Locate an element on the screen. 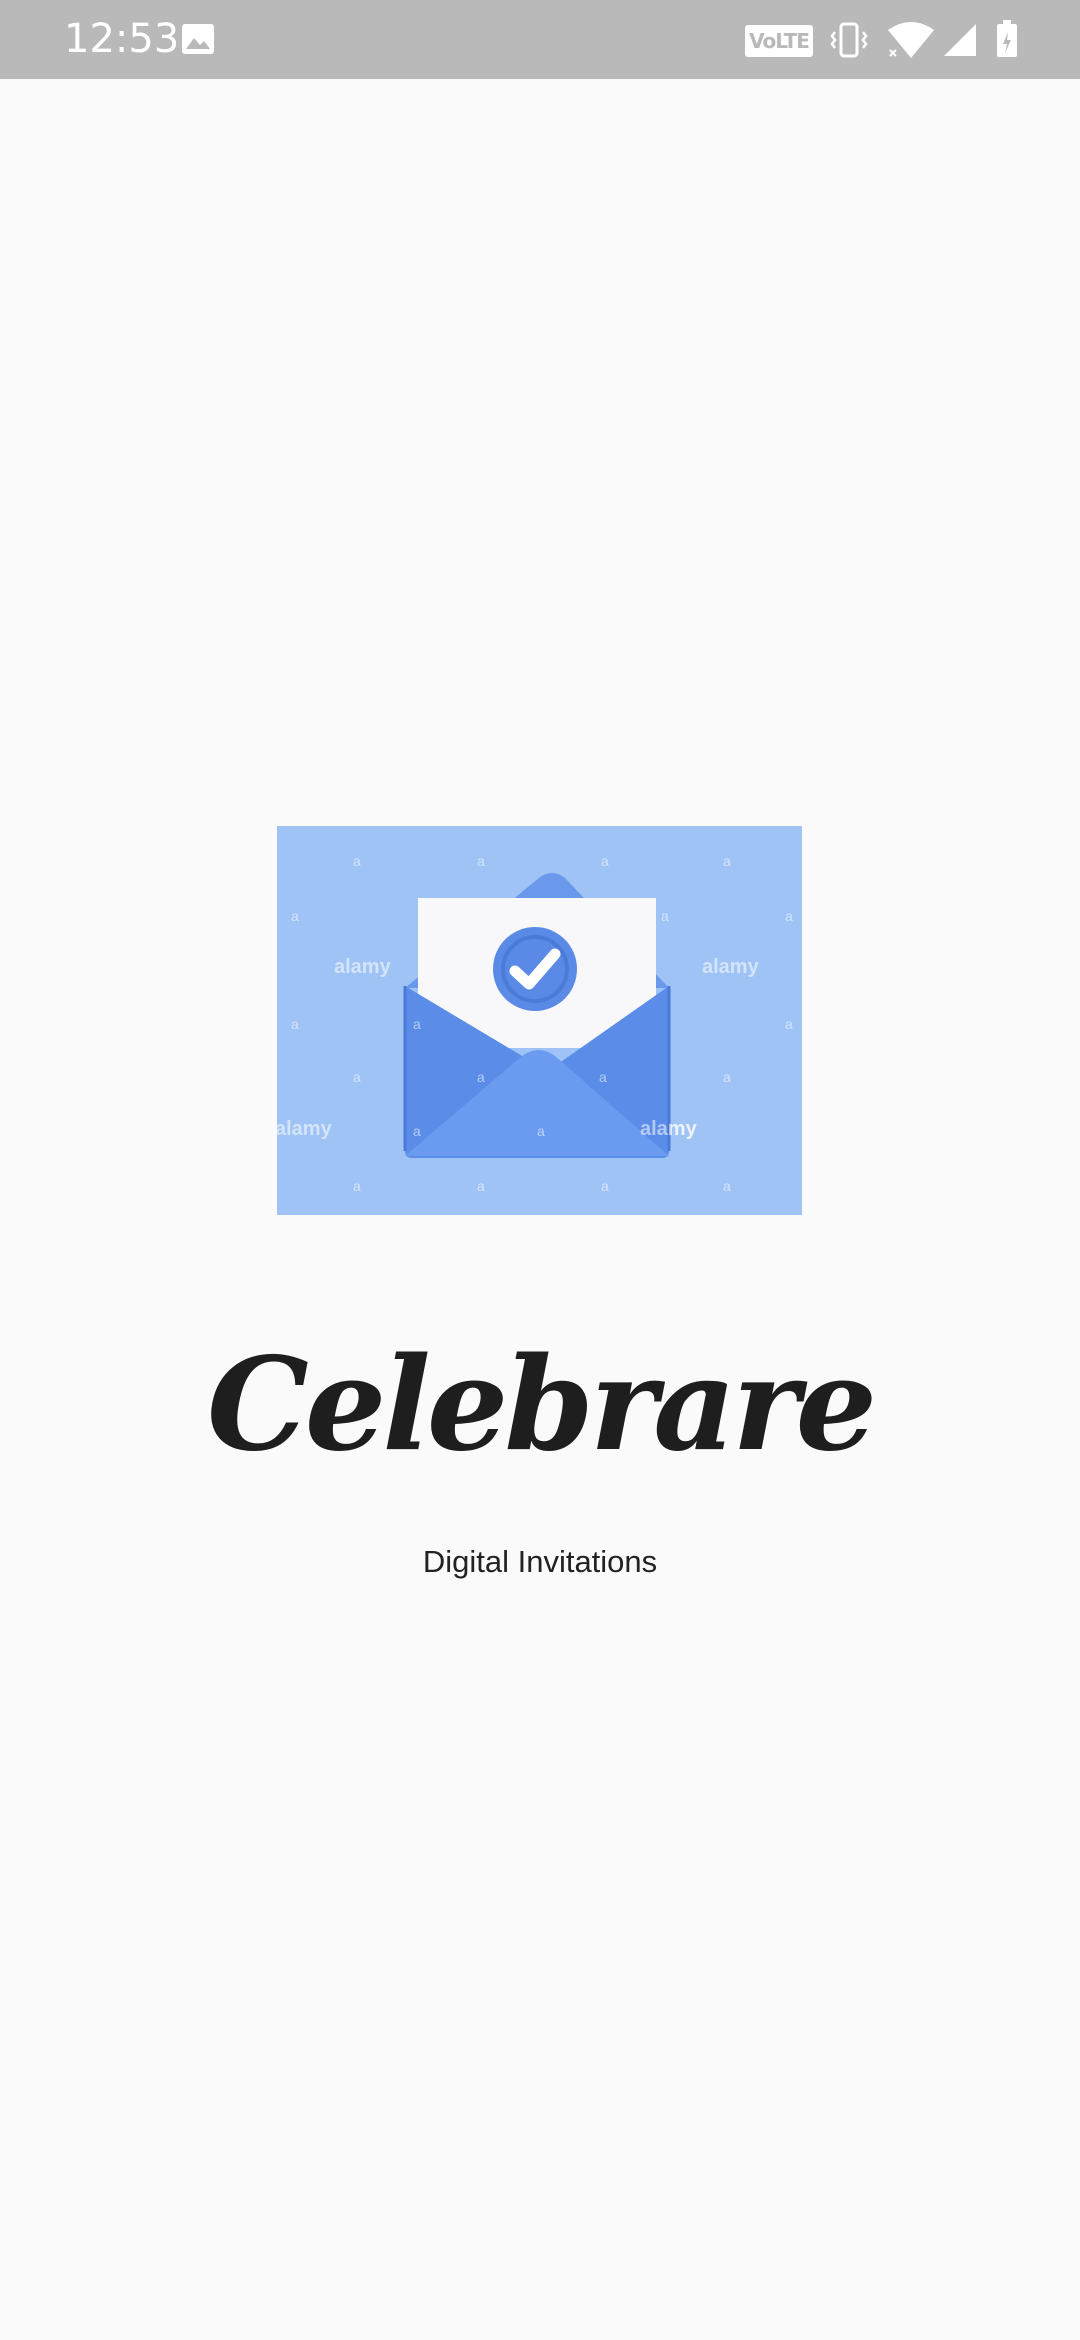  battery-icon is located at coordinates (1007, 38).